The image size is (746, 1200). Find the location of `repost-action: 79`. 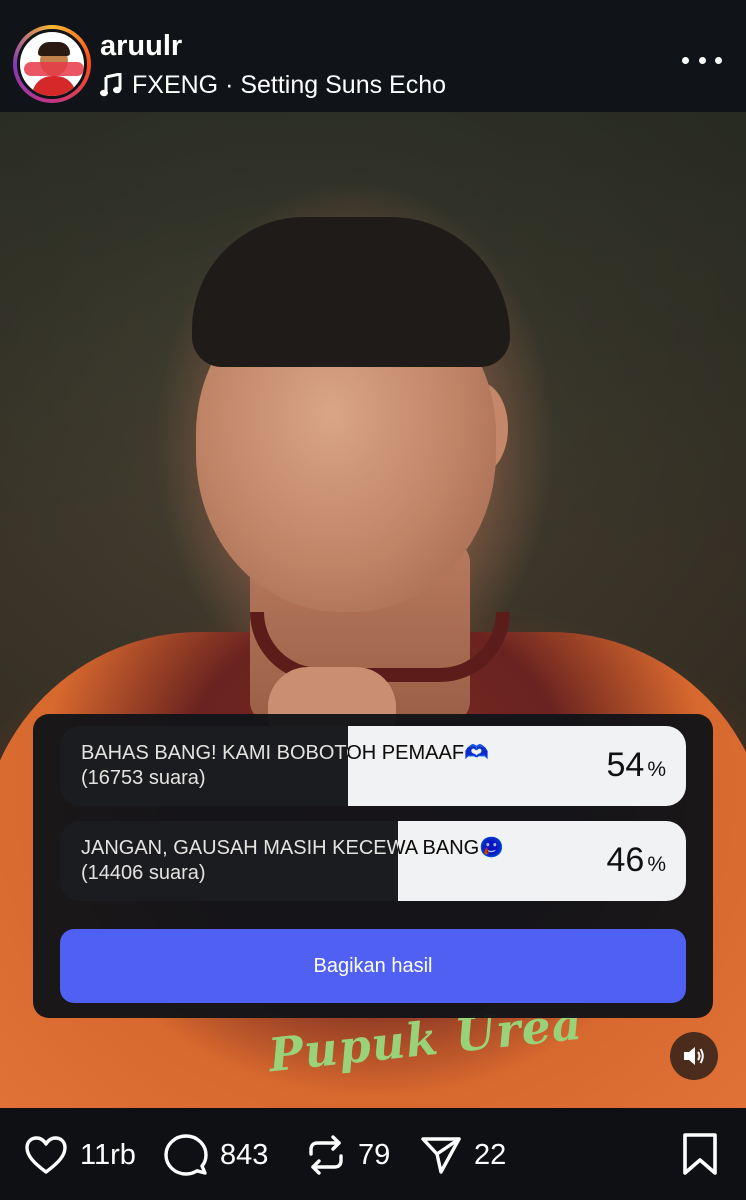

repost-action: 79 is located at coordinates (348, 1155).